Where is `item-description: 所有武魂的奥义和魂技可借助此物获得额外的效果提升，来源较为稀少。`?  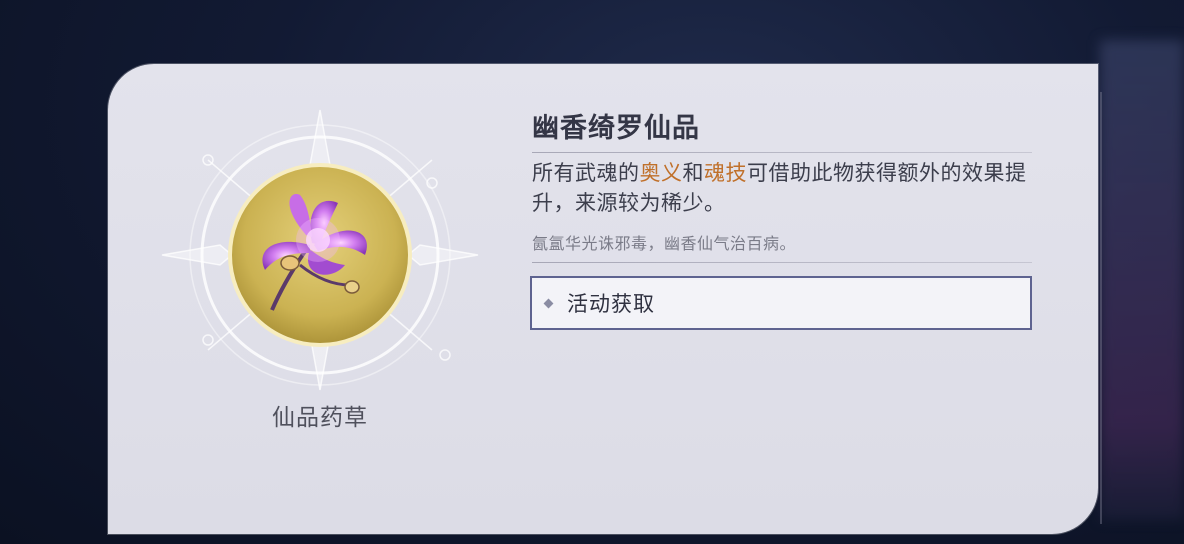
item-description: 所有武魂的奥义和魂技可借助此物获得额外的效果提升，来源较为稀少。 is located at coordinates (779, 188).